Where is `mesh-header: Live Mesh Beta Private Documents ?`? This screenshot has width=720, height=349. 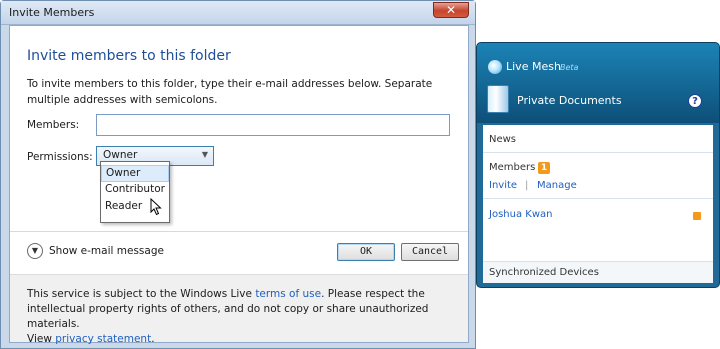
mesh-header: Live Mesh Beta Private Documents ? is located at coordinates (598, 83).